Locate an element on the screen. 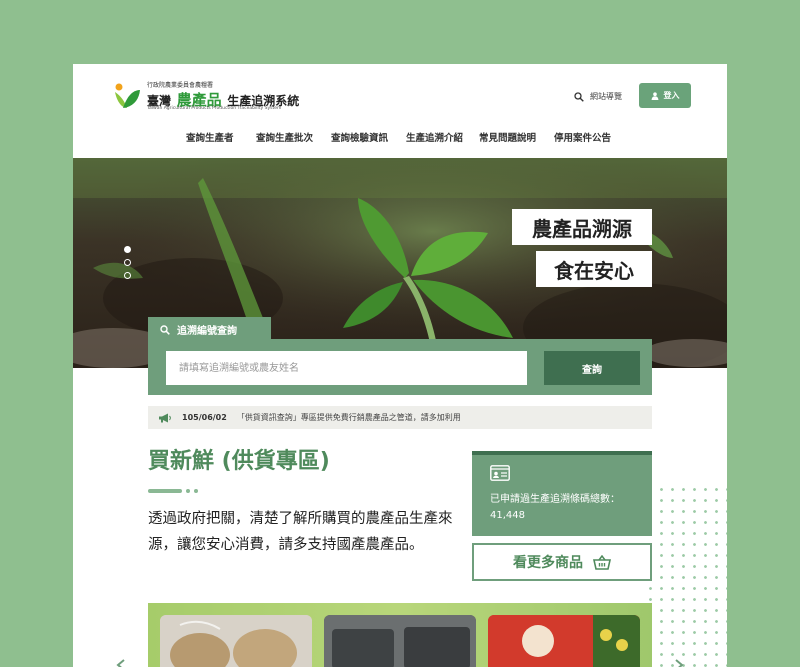 Image resolution: width=800 pixels, height=667 pixels. title-underline is located at coordinates (178, 491).